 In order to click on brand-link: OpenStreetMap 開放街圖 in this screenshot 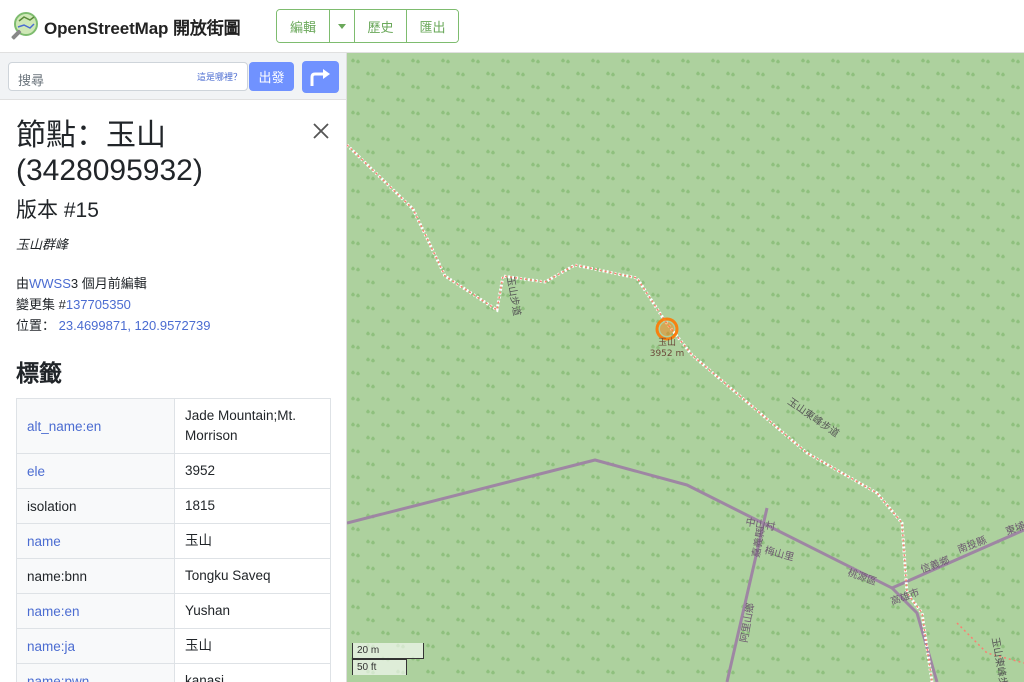, I will do `click(125, 26)`.